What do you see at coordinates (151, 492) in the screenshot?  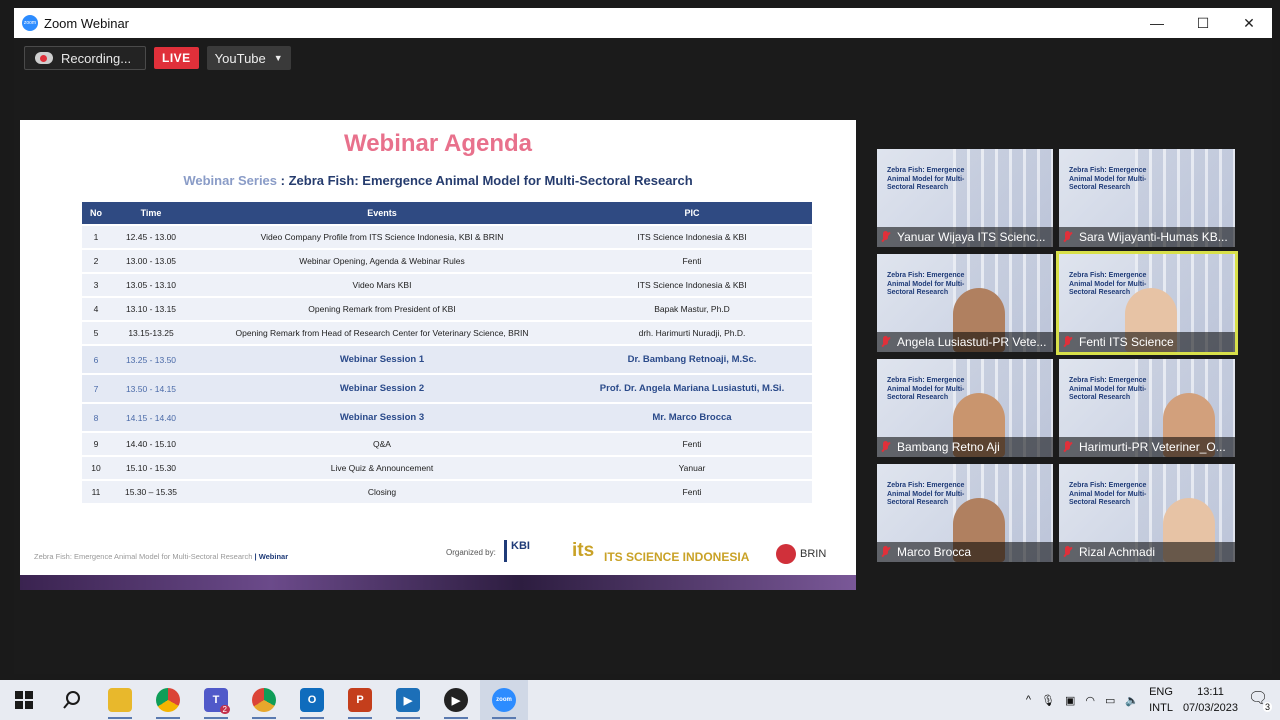 I see `agenda-cell-time: 15.30 – 15.35` at bounding box center [151, 492].